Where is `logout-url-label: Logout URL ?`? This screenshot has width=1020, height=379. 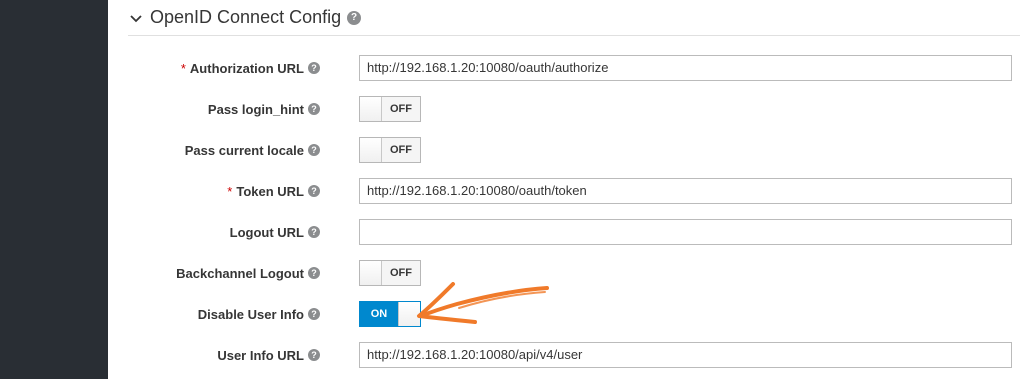 logout-url-label: Logout URL ? is located at coordinates (275, 232).